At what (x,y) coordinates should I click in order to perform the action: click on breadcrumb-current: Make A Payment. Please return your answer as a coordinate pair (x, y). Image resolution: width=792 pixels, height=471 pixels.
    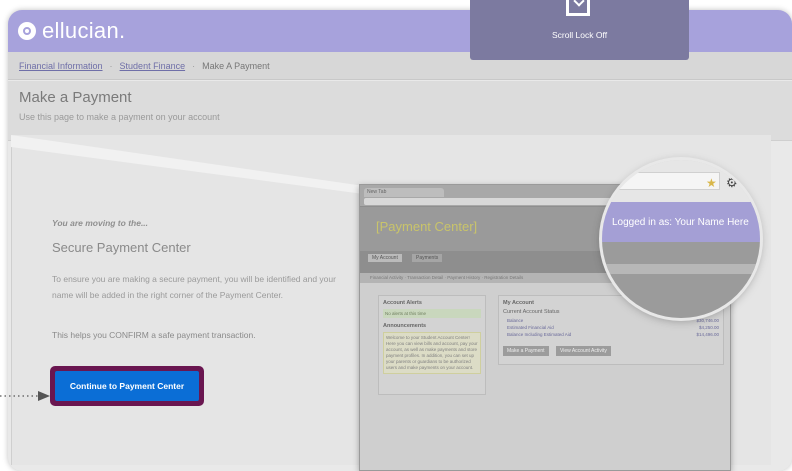
    Looking at the image, I should click on (236, 65).